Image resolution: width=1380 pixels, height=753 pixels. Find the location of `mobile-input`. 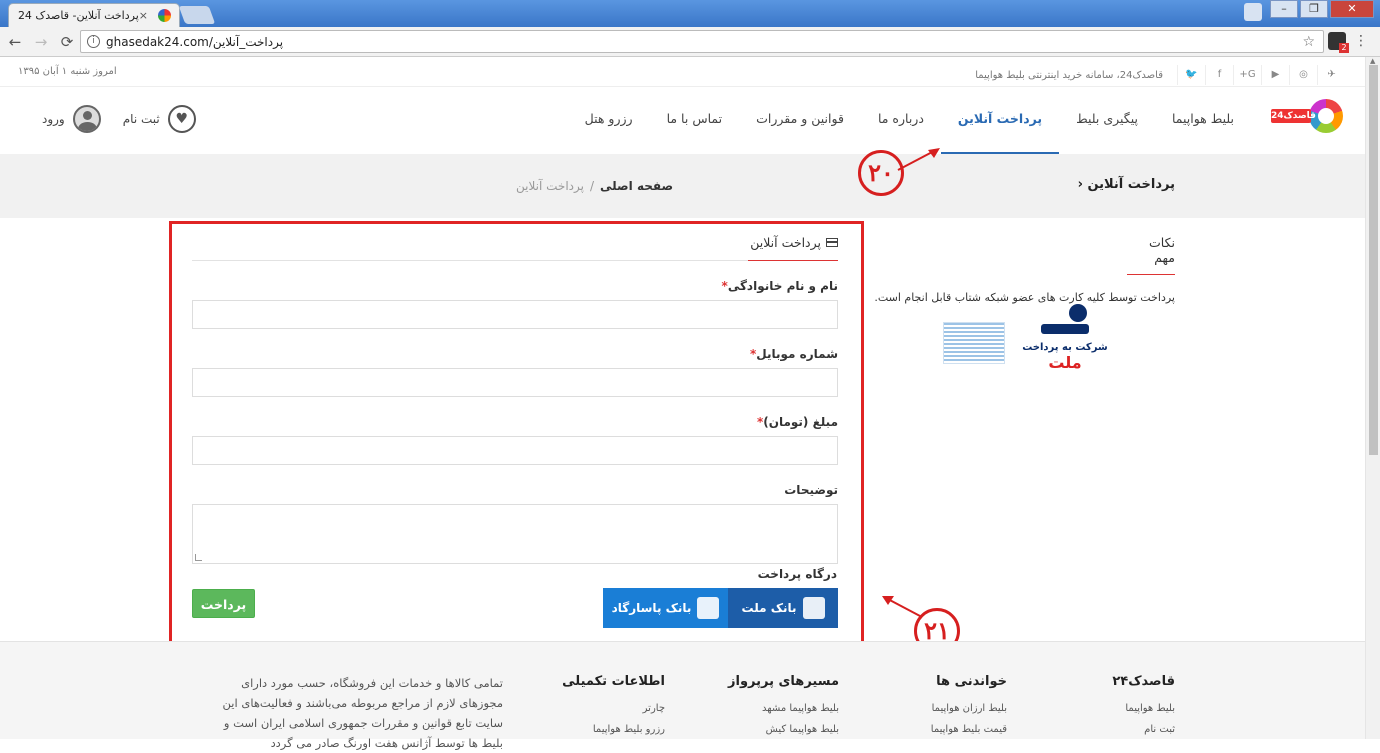

mobile-input is located at coordinates (515, 382).